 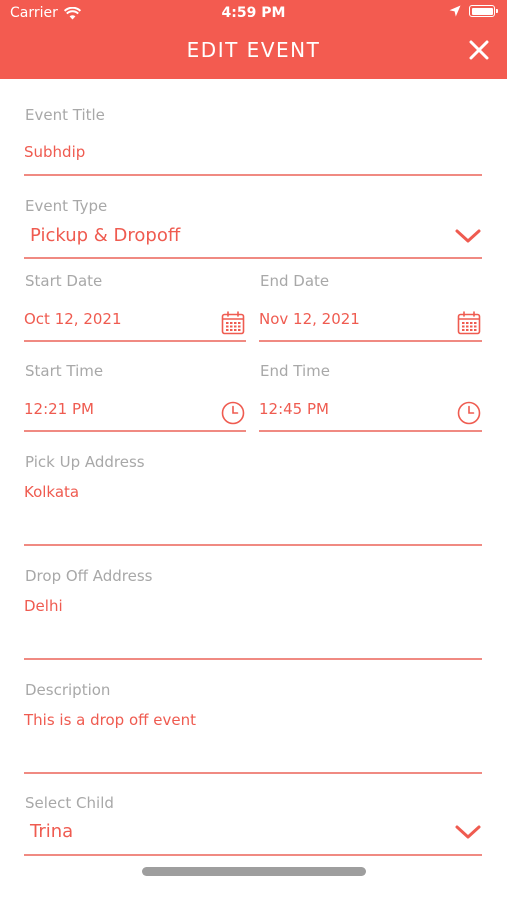 What do you see at coordinates (455, 11) in the screenshot?
I see `location-arrow-icon` at bounding box center [455, 11].